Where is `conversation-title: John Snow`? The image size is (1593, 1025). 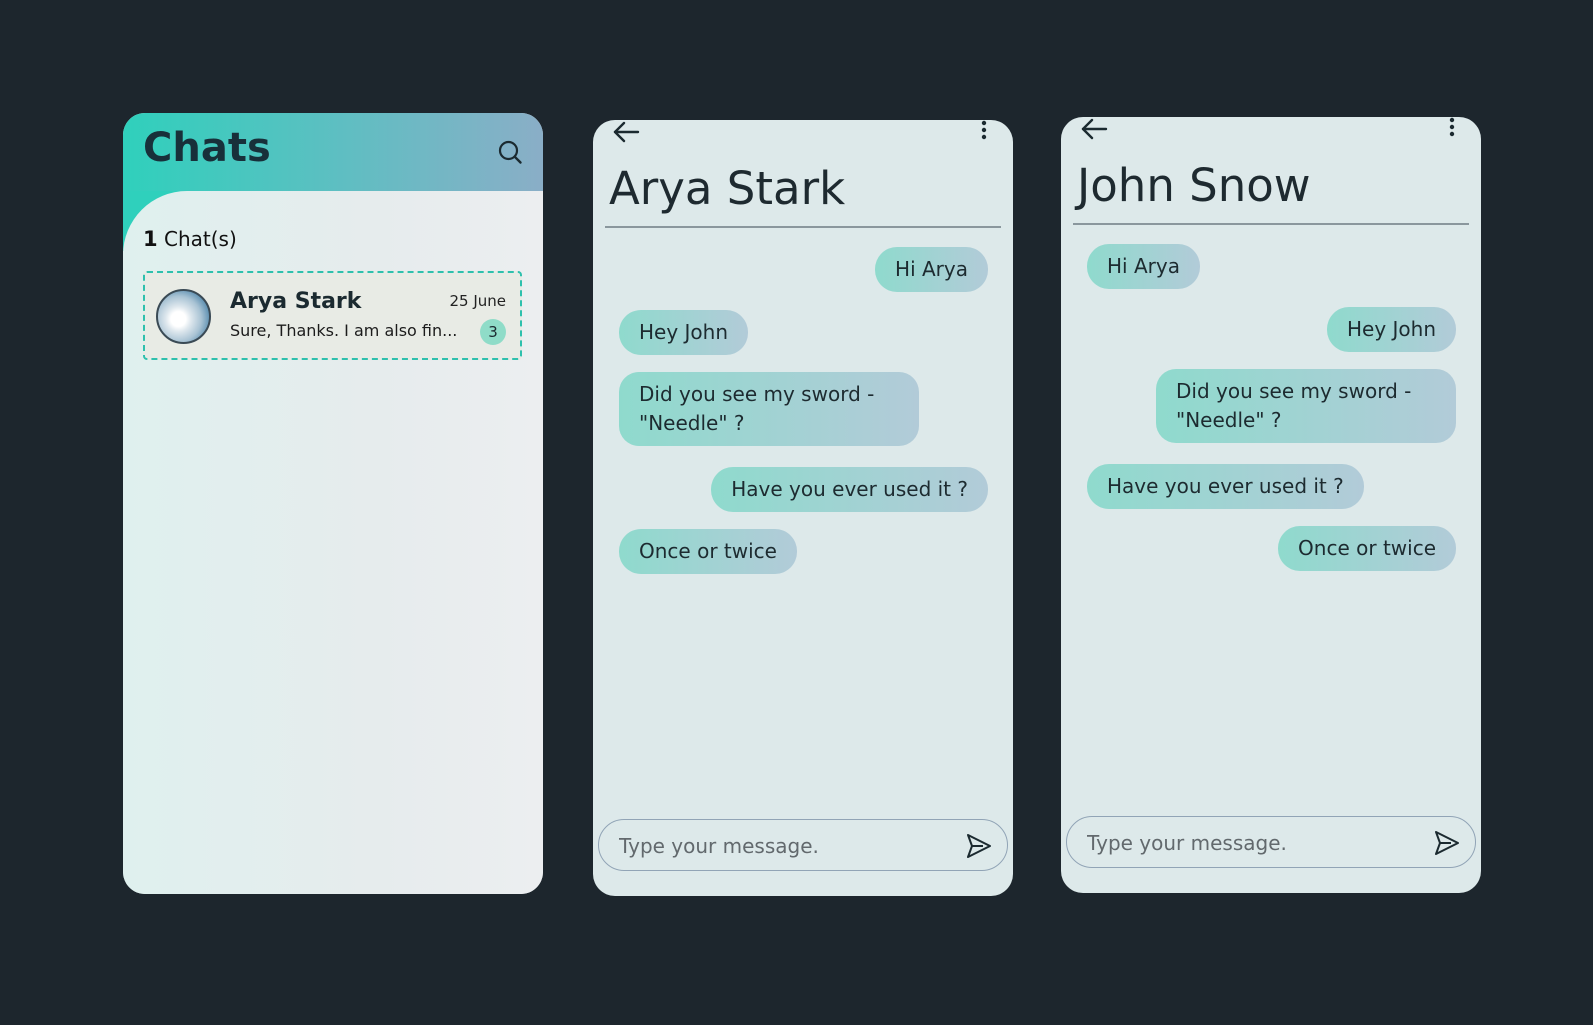 conversation-title: John Snow is located at coordinates (1194, 185).